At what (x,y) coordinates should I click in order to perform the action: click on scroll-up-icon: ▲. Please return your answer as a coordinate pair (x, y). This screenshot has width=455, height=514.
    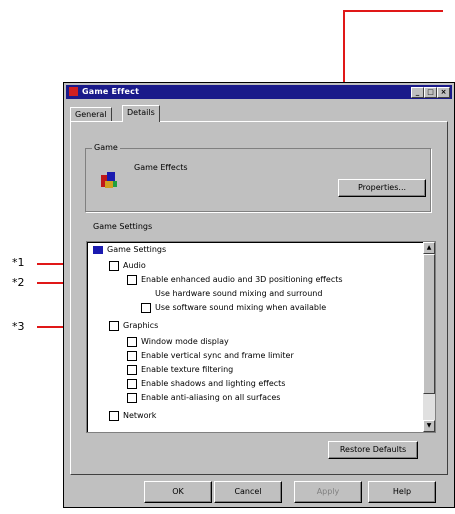
    Looking at the image, I should click on (429, 248).